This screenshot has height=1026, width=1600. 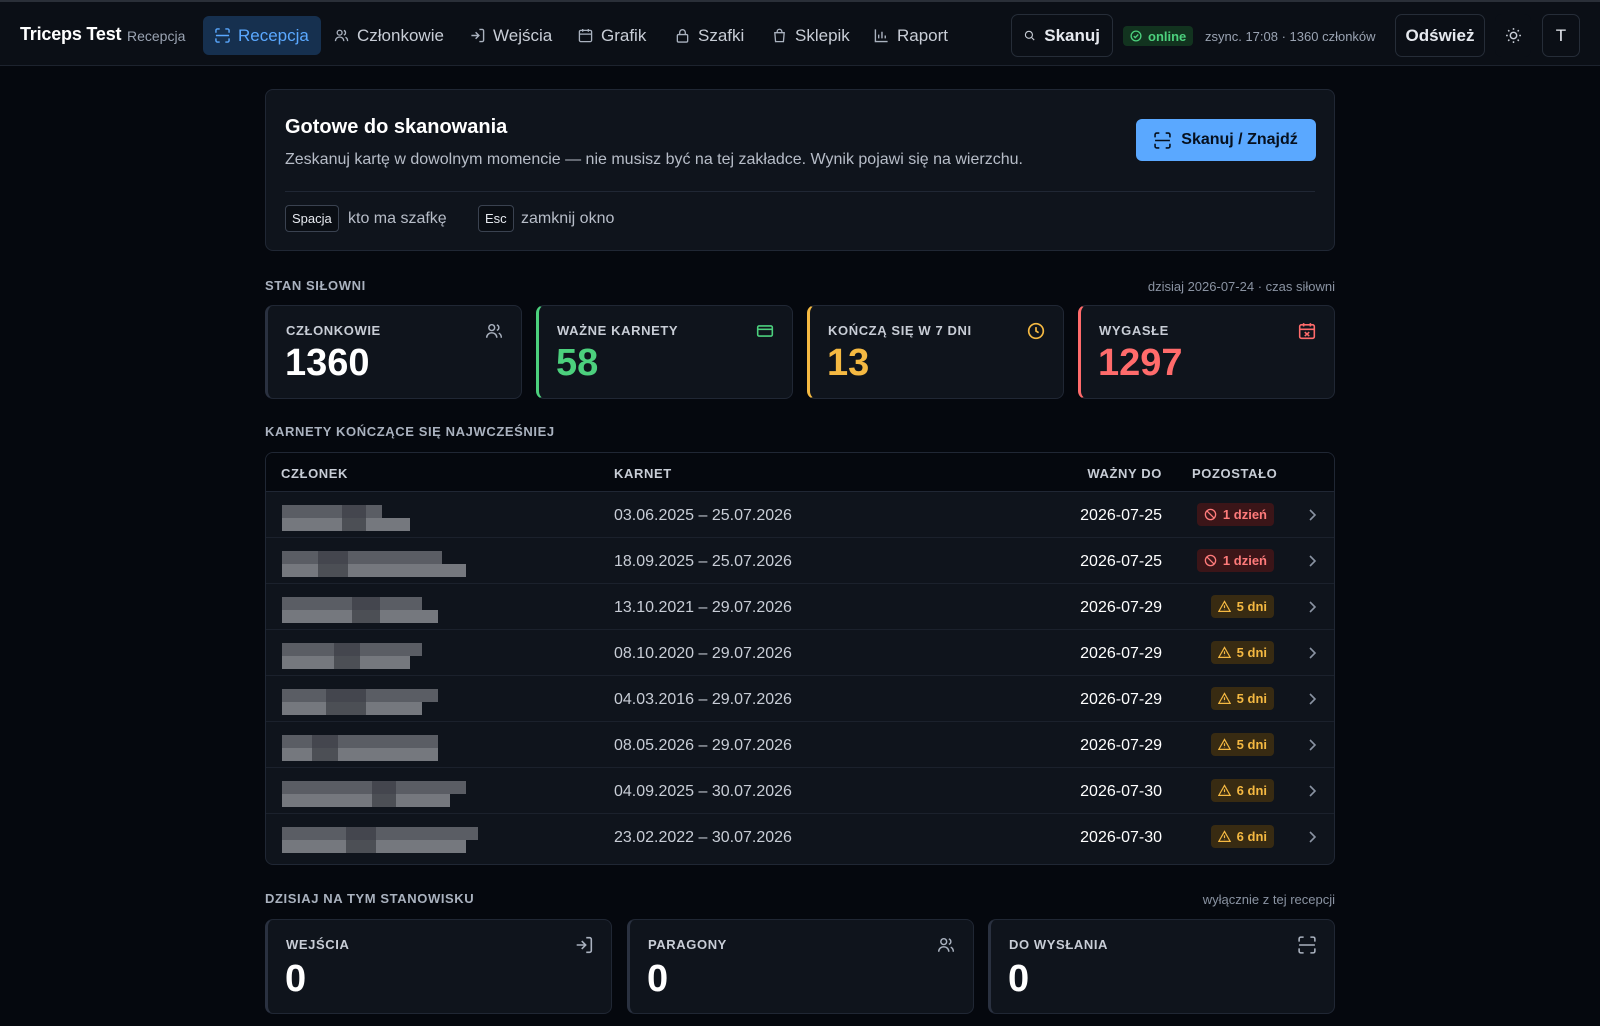 What do you see at coordinates (800, 653) in the screenshot?
I see `table-row: 08.10.2020 – 29.07.2026 2026-07-29 5 dni` at bounding box center [800, 653].